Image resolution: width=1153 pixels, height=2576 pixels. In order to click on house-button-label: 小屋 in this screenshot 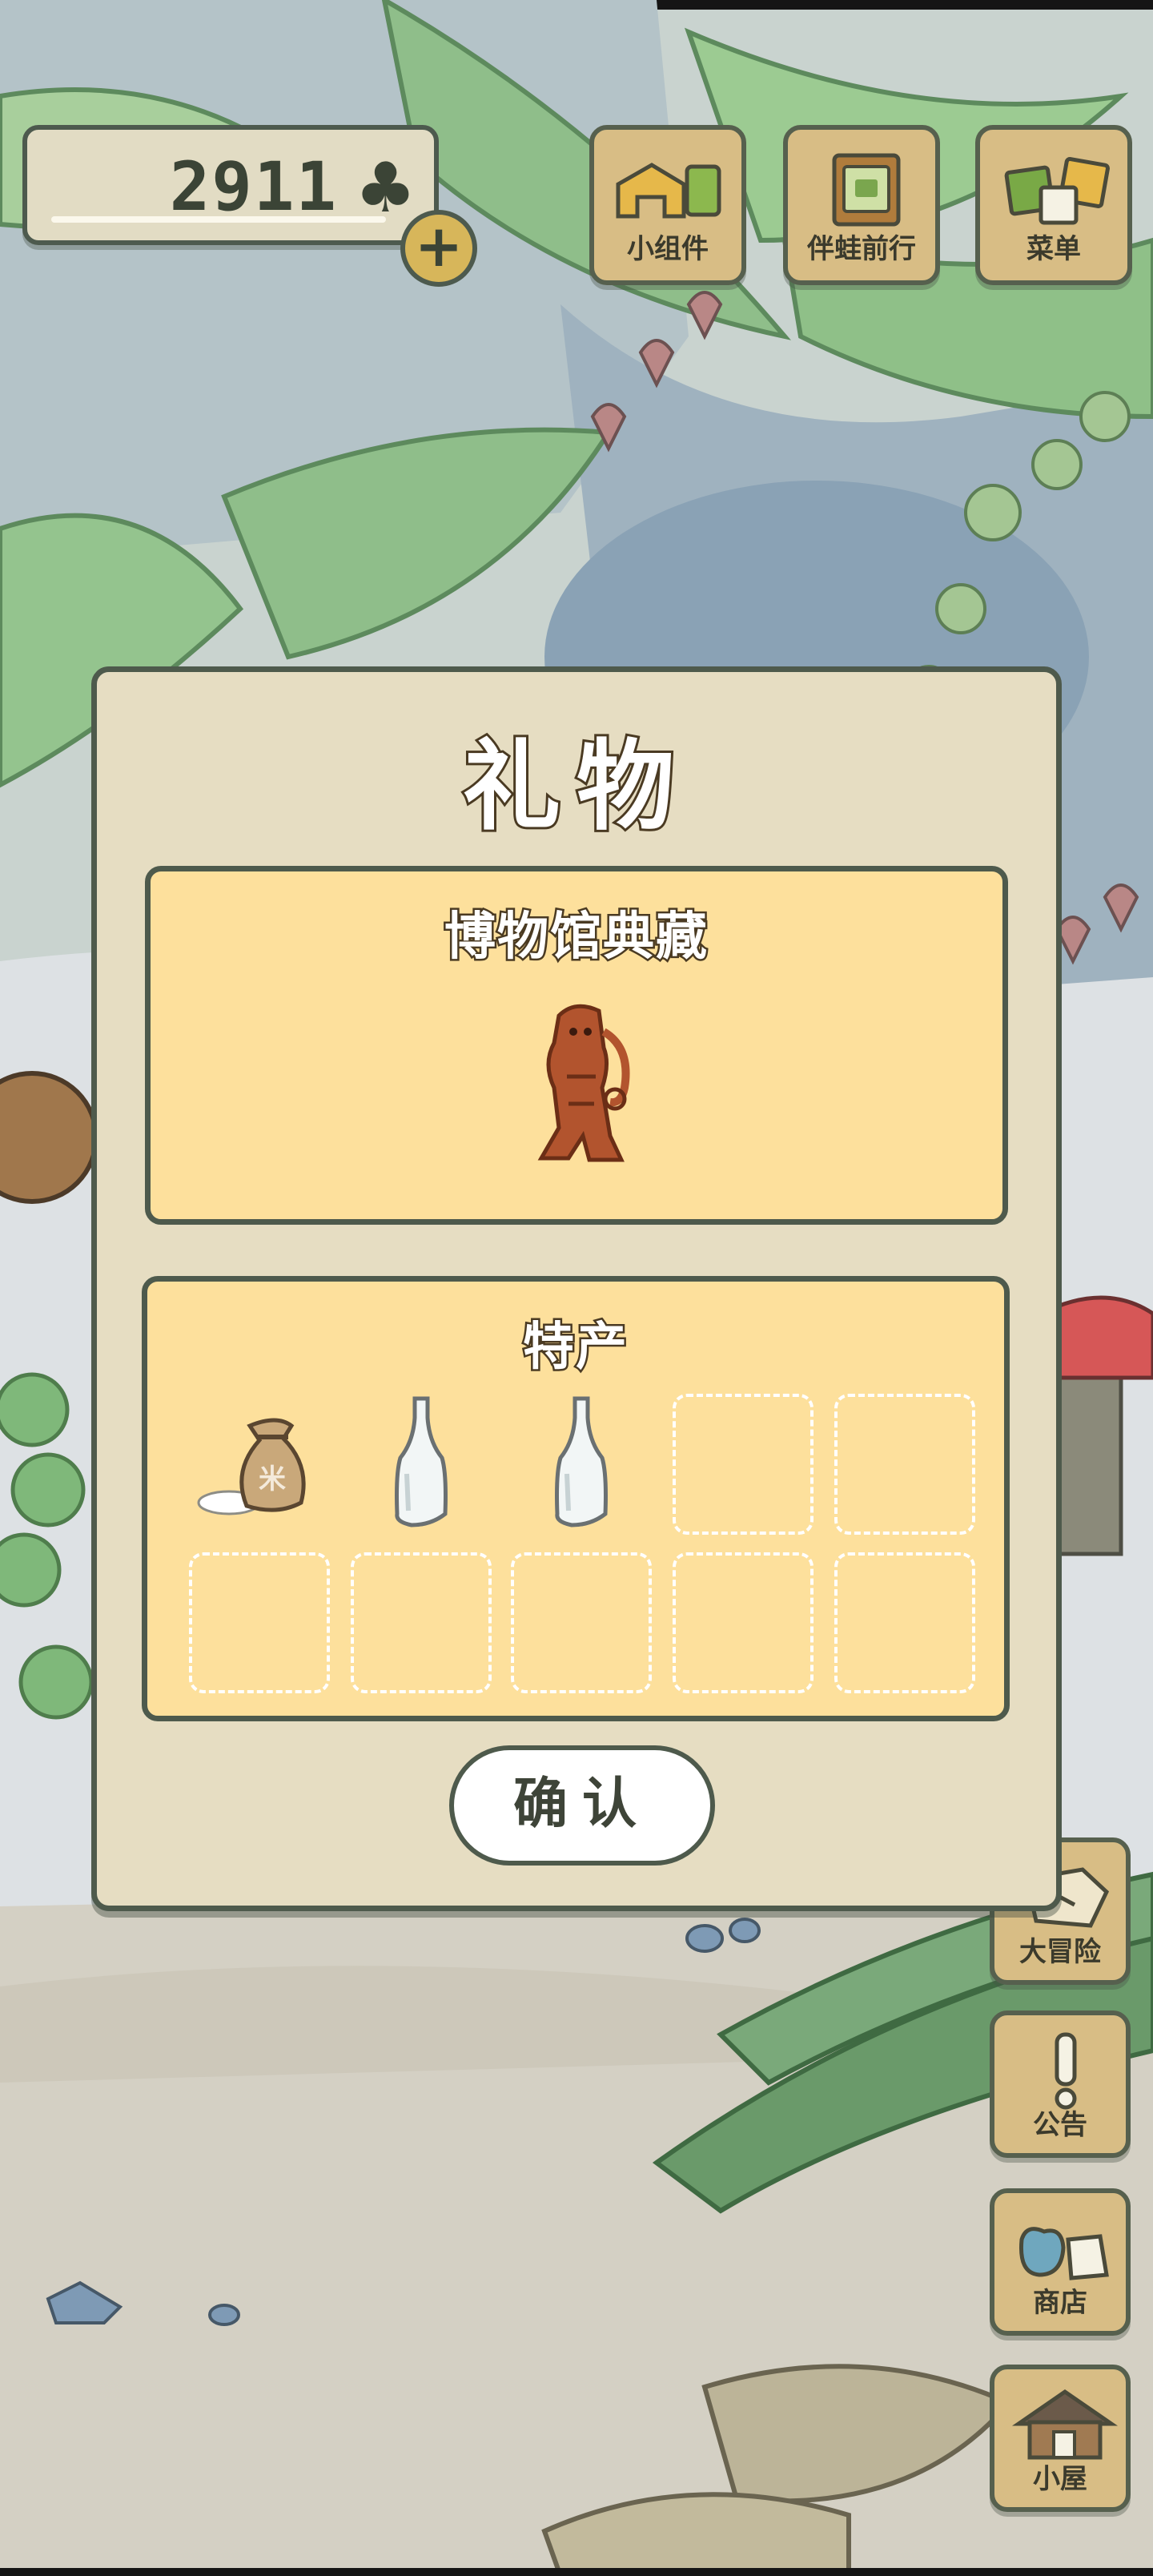, I will do `click(1060, 2479)`.